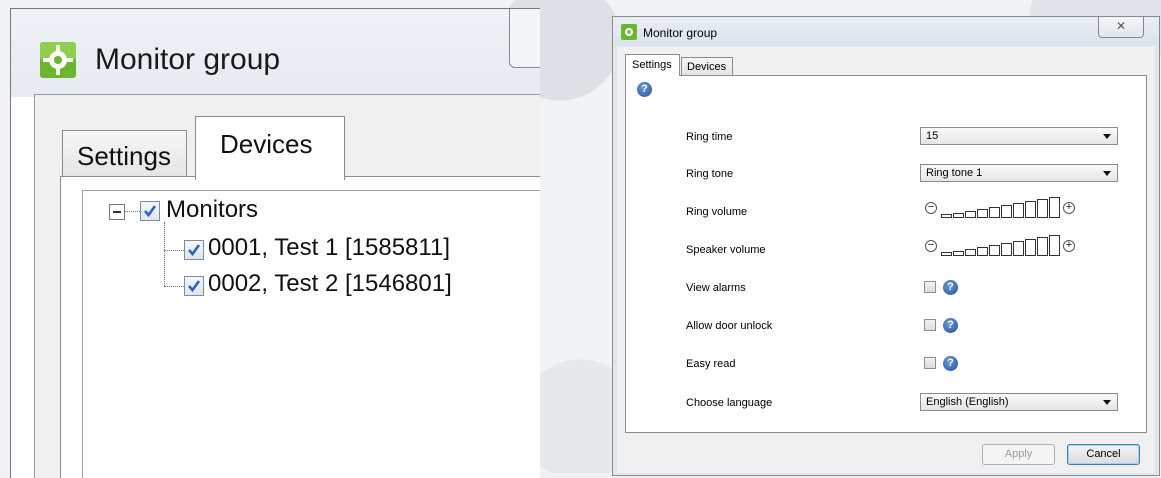  Describe the element at coordinates (1019, 402) in the screenshot. I see `language-select: English (English)` at that location.